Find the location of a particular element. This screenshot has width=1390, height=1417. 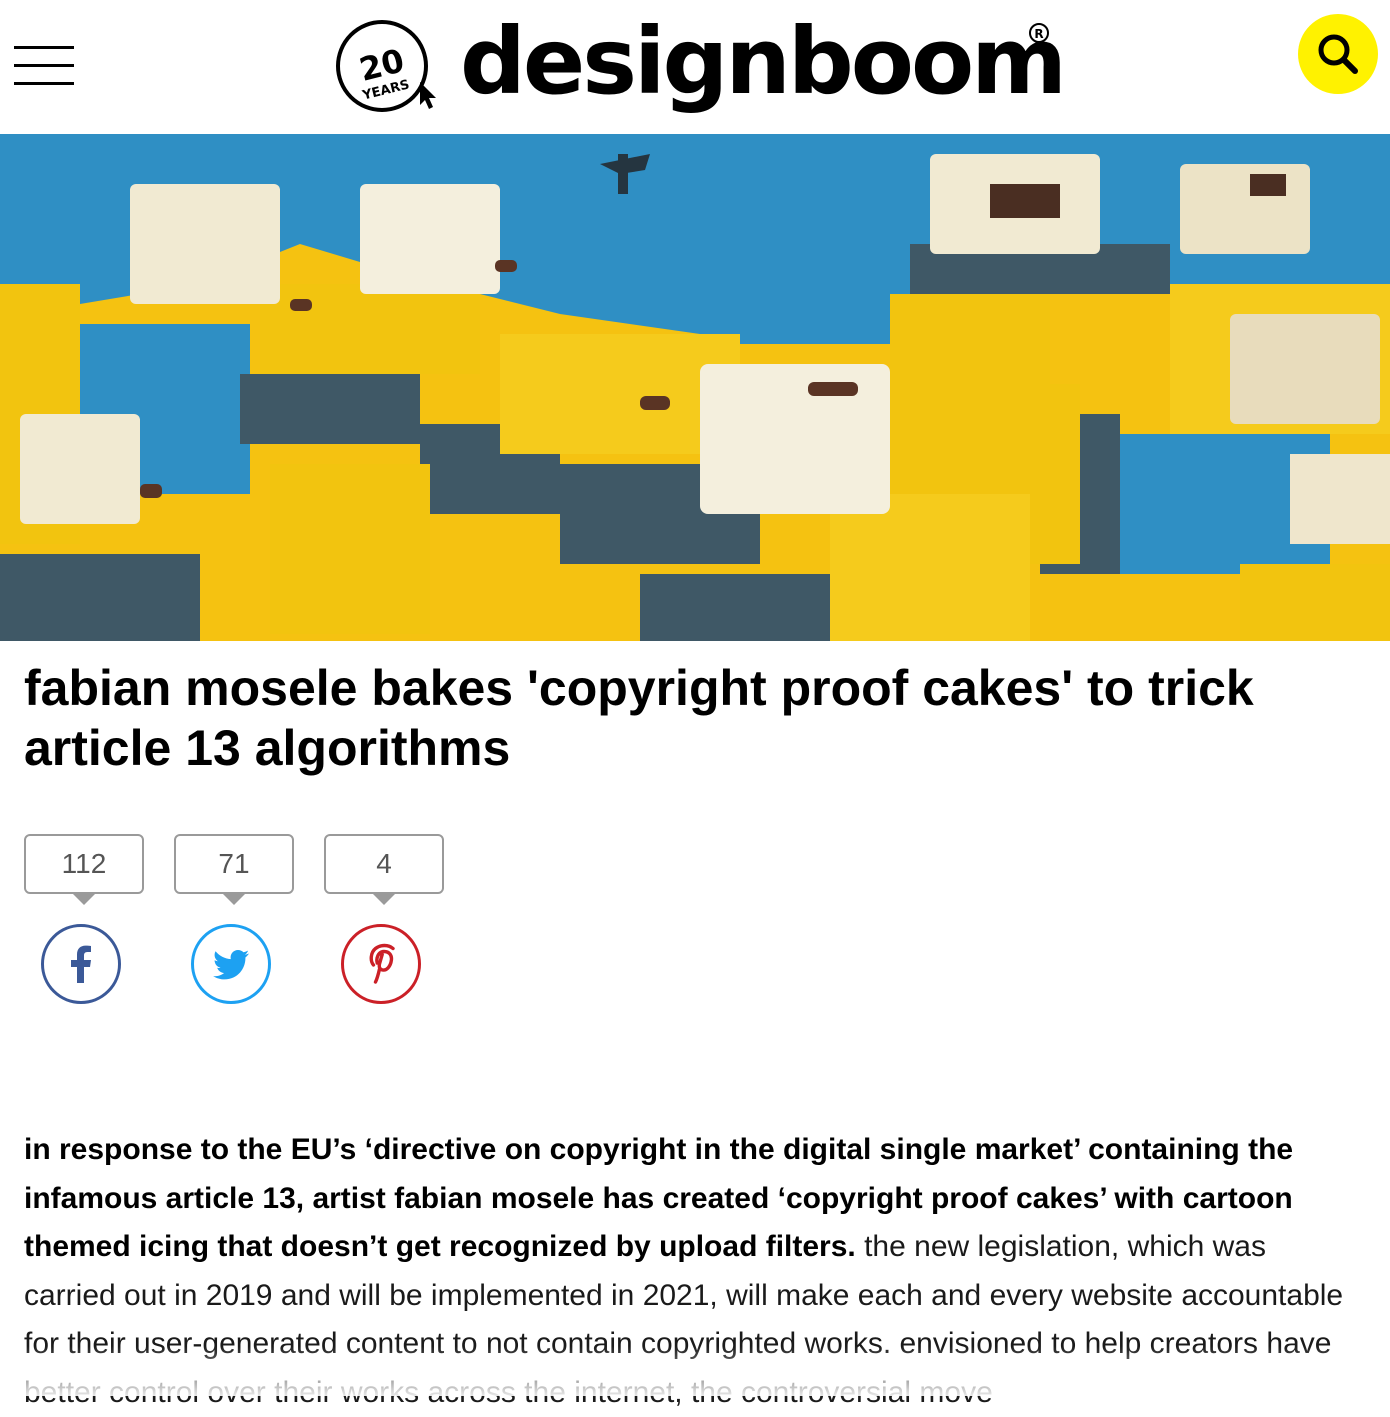

share-pinterest: 4 is located at coordinates (384, 922).